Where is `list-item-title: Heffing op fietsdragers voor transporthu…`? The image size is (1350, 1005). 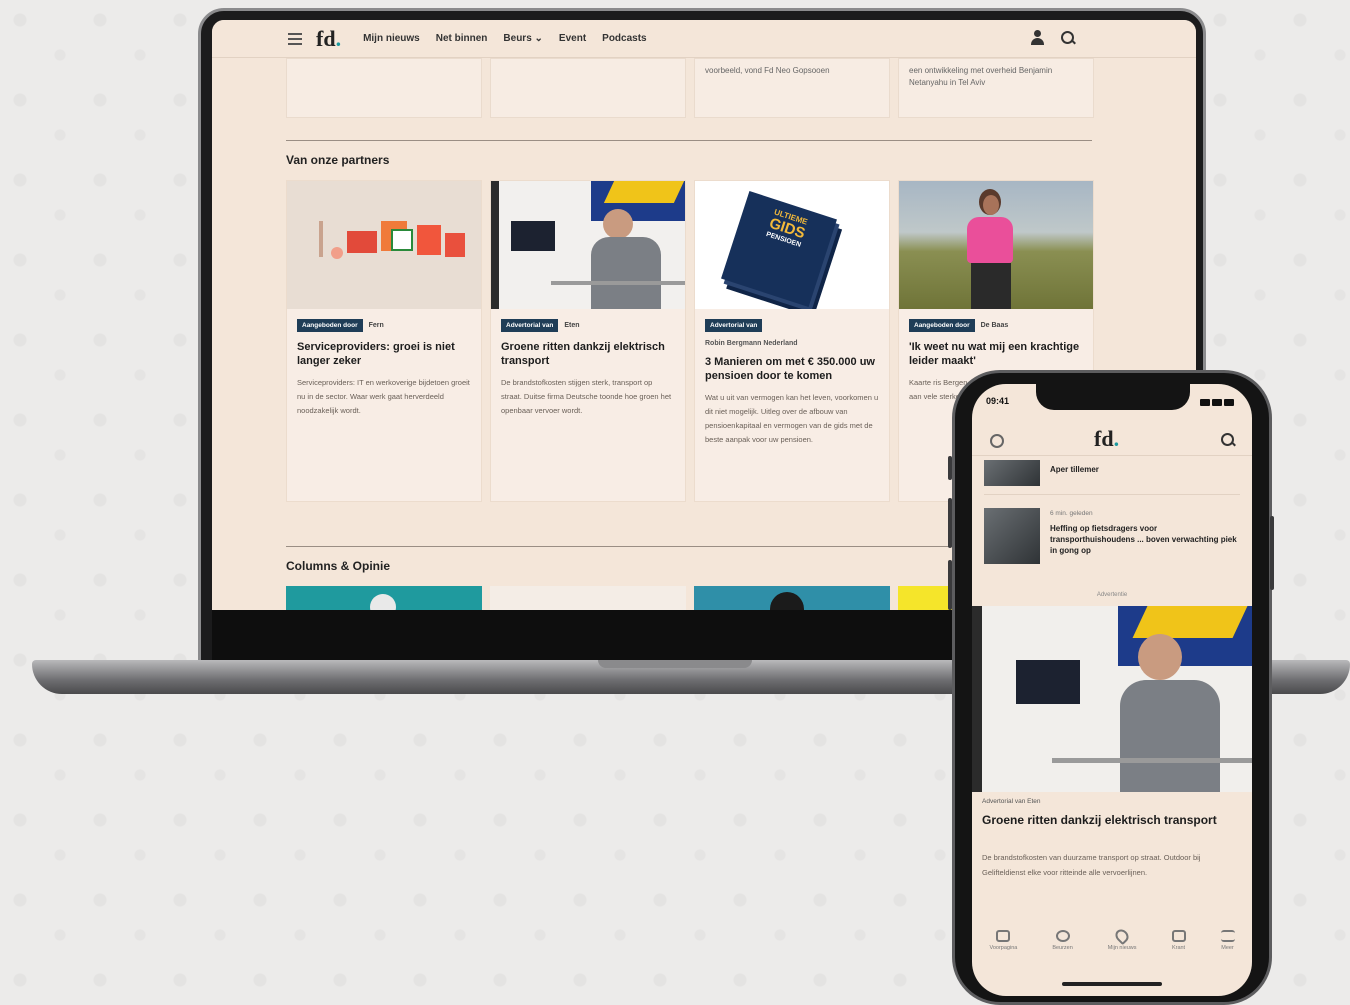 list-item-title: Heffing op fietsdragers voor transporthu… is located at coordinates (1143, 539).